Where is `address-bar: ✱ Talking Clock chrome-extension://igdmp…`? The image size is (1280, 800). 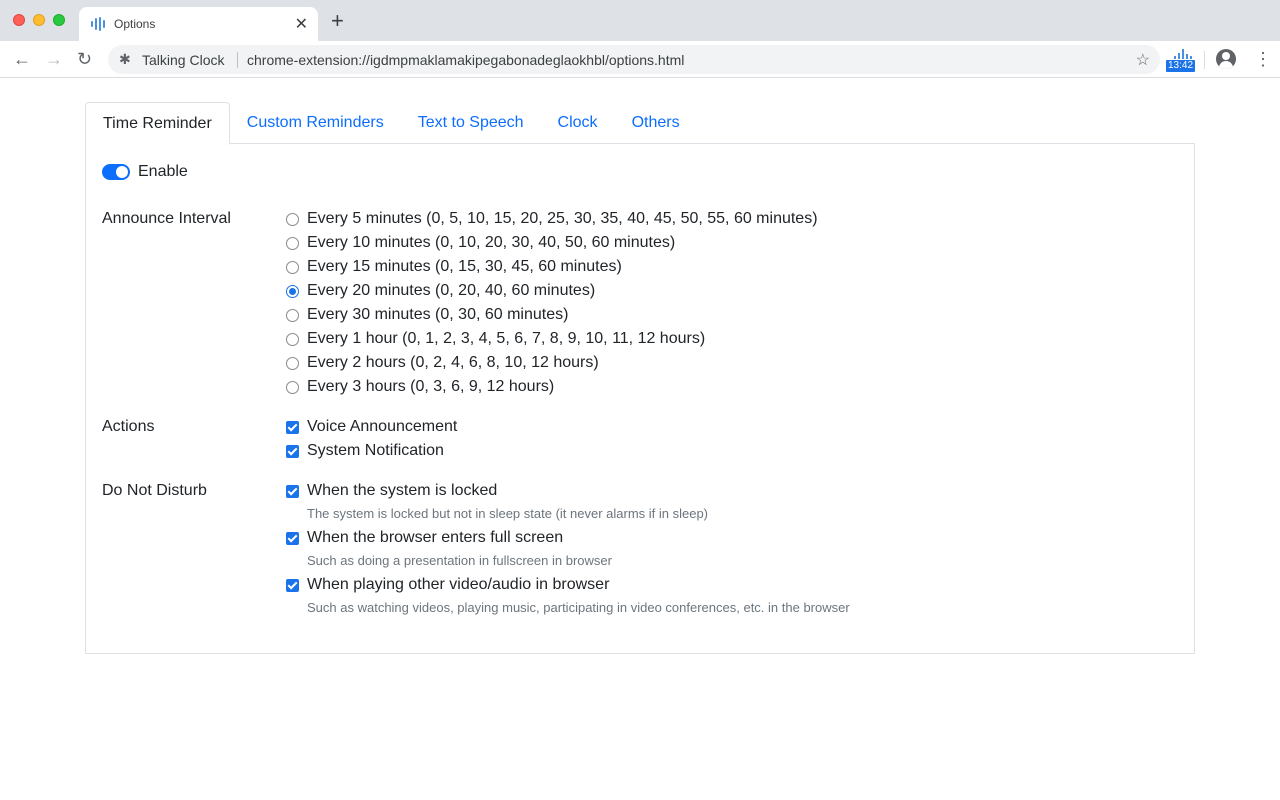
address-bar: ✱ Talking Clock chrome-extension://igdmp… is located at coordinates (634, 59).